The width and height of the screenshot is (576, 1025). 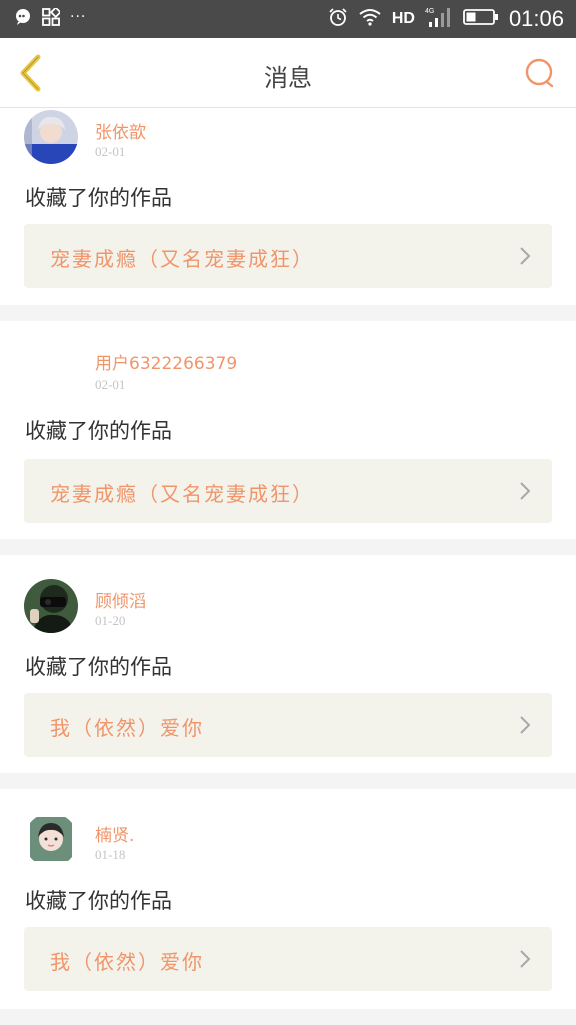 I want to click on status-bar: ··· HD 4G 01:06, so click(x=288, y=19).